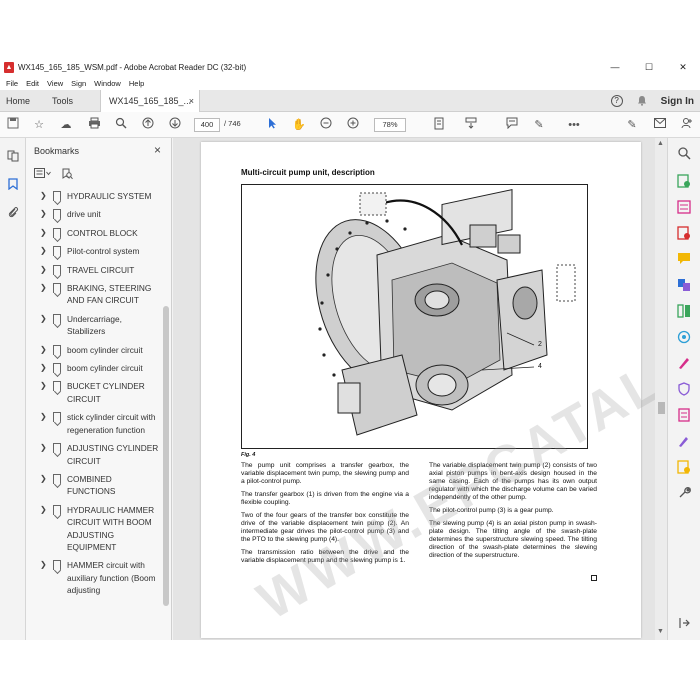  Describe the element at coordinates (175, 125) in the screenshot. I see `next-page-icon` at that location.